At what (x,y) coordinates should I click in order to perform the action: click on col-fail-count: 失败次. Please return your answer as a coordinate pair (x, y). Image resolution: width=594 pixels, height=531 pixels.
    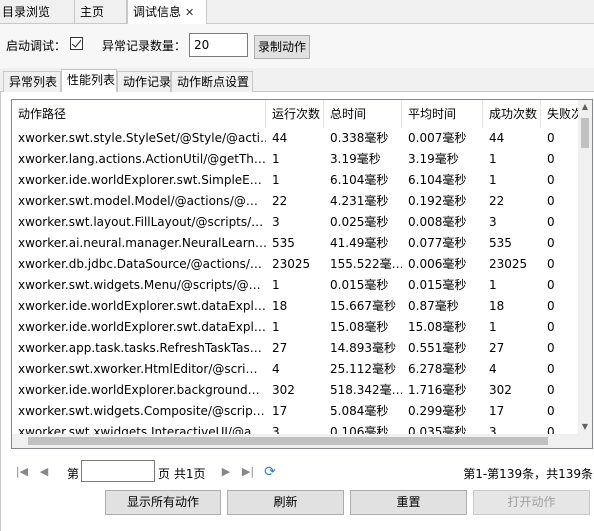
    Looking at the image, I should click on (561, 114).